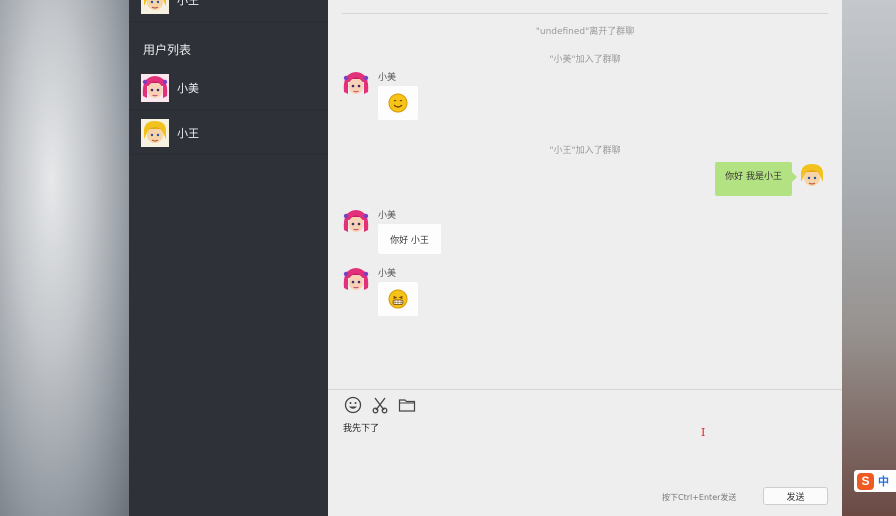 Image resolution: width=896 pixels, height=516 pixels. I want to click on current-user-name: 小王, so click(188, 3).